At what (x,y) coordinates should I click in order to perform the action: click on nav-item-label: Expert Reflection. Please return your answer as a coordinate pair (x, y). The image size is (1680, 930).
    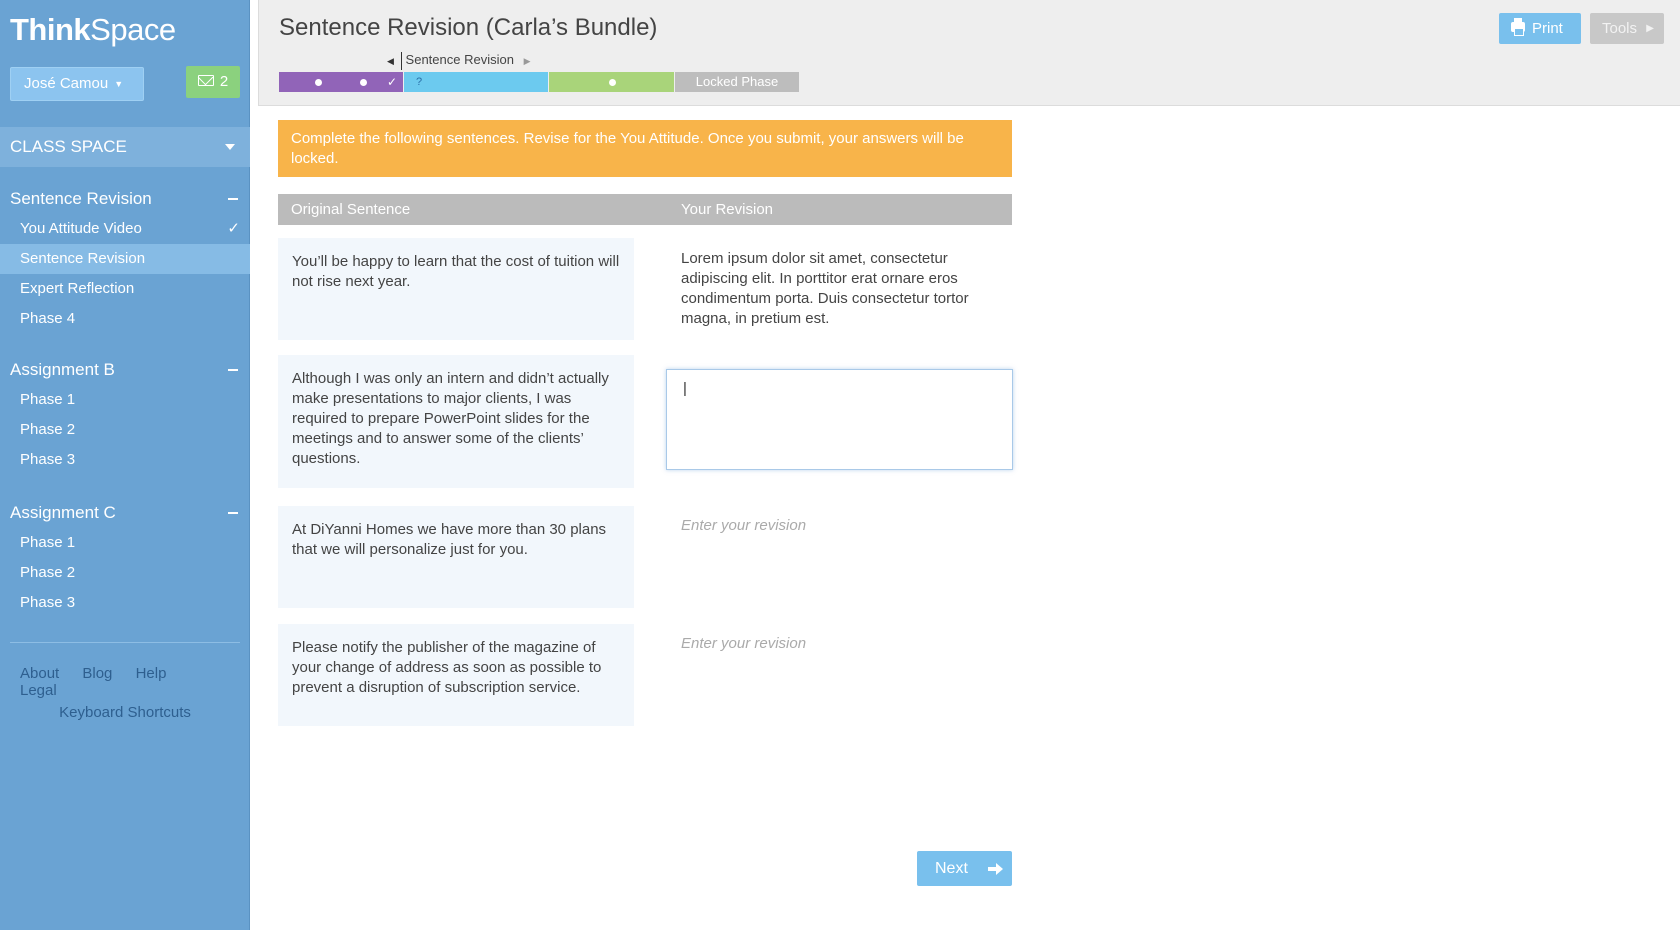
    Looking at the image, I should click on (77, 288).